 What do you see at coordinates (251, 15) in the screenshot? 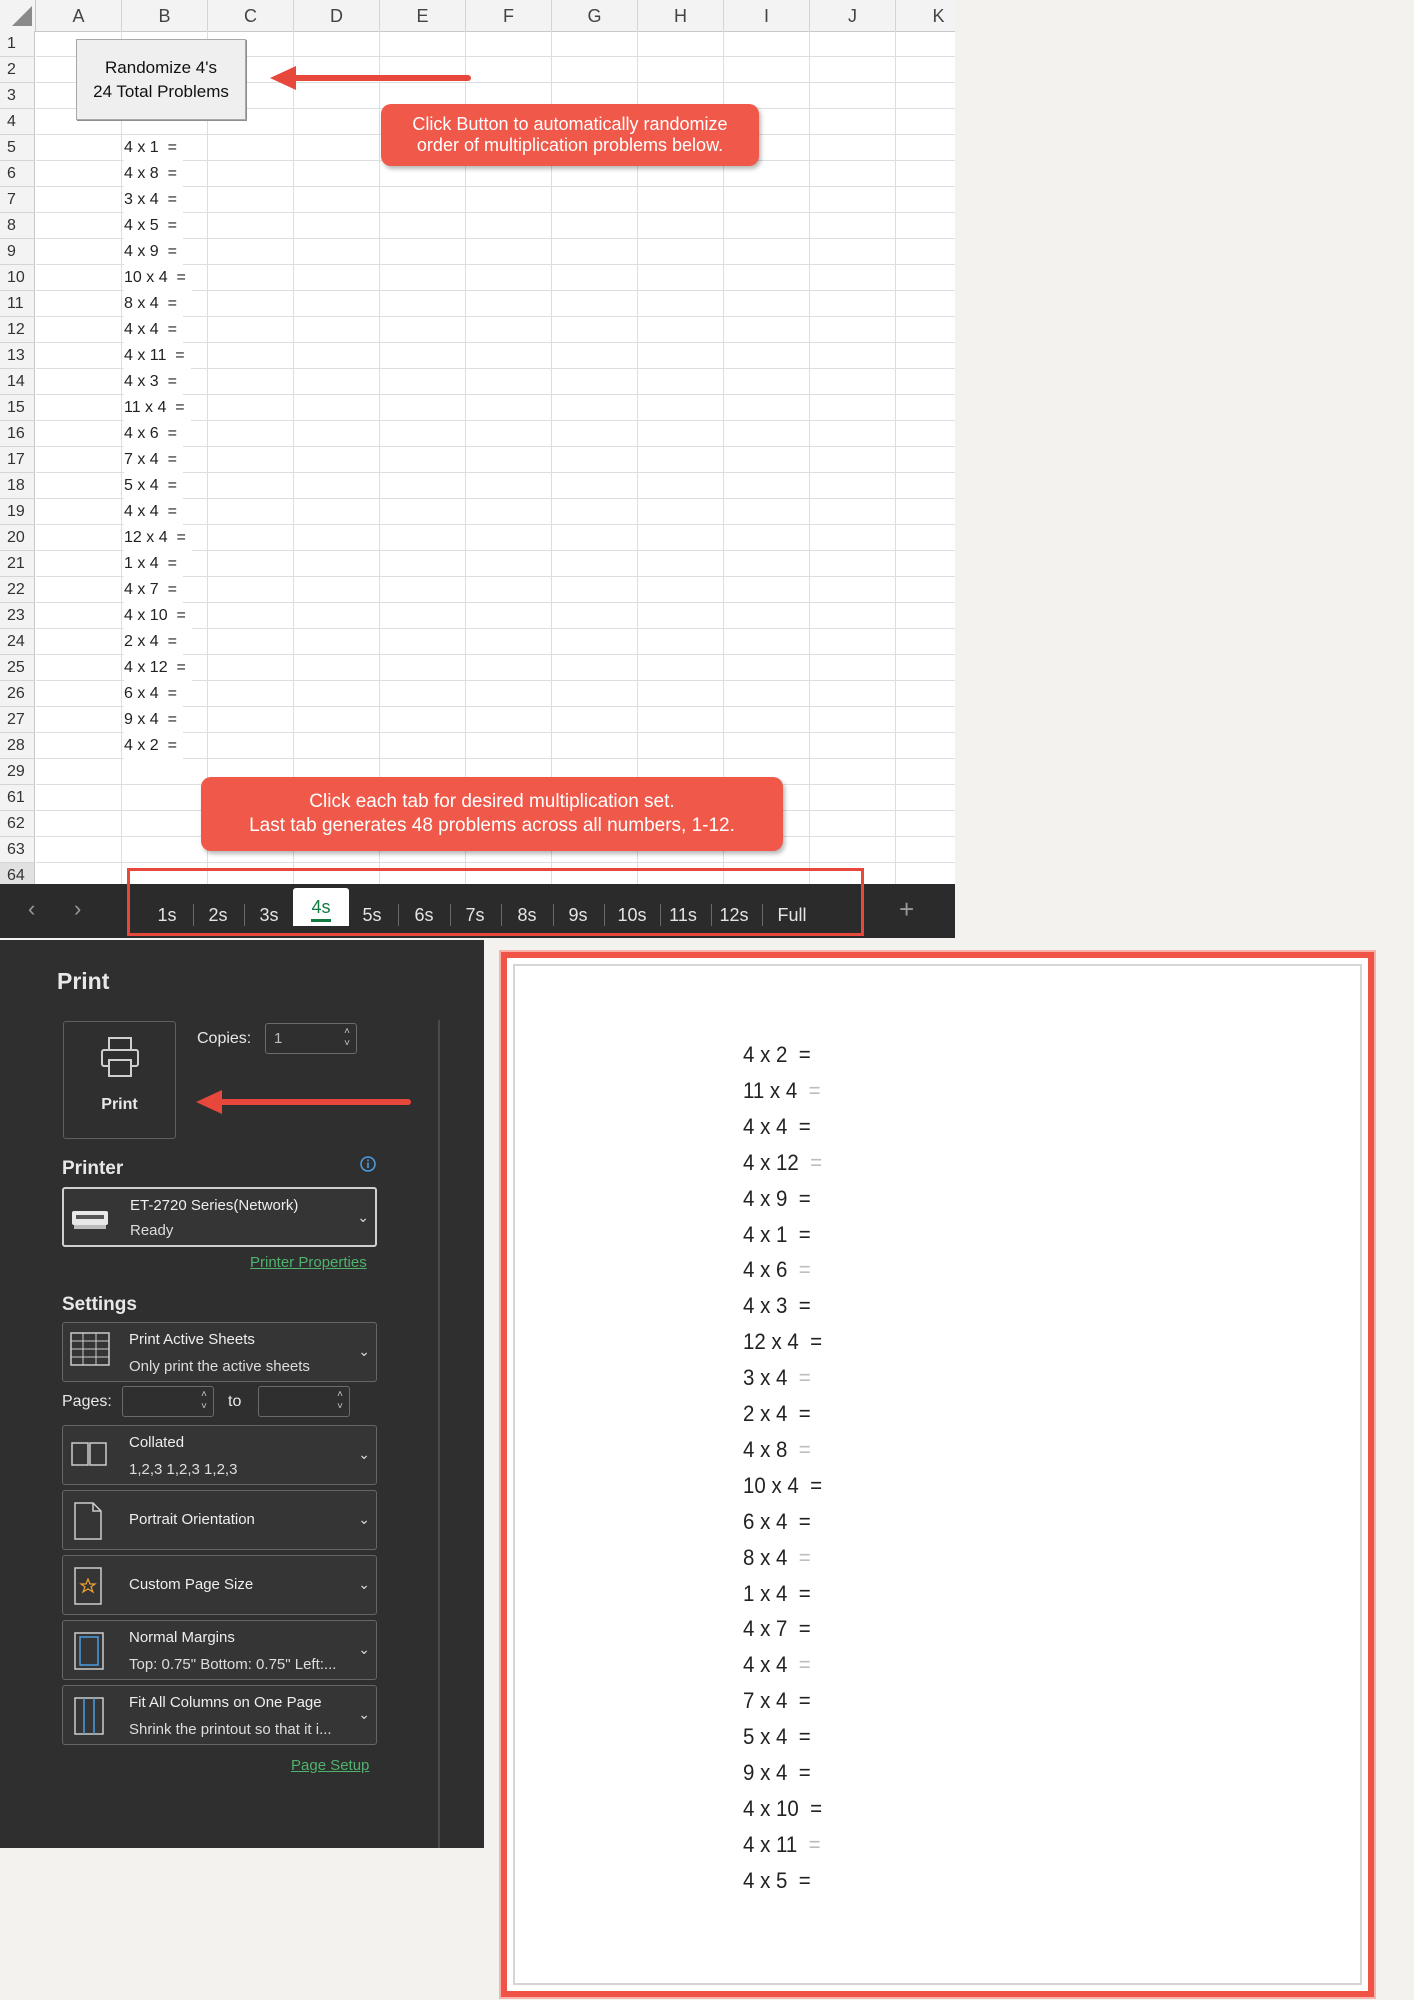
I see `column-header-c: C` at bounding box center [251, 15].